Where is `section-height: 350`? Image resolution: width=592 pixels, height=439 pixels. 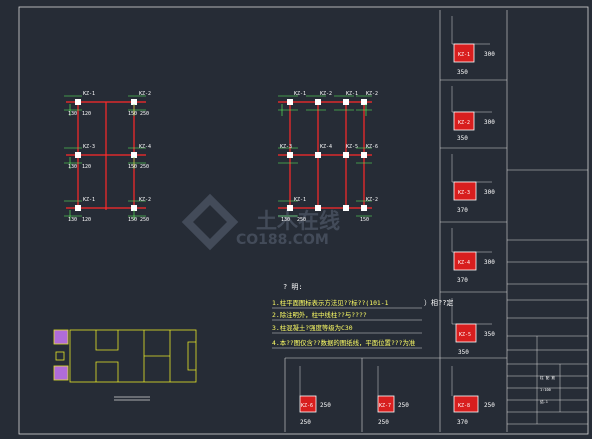
section-height: 350 is located at coordinates (489, 334).